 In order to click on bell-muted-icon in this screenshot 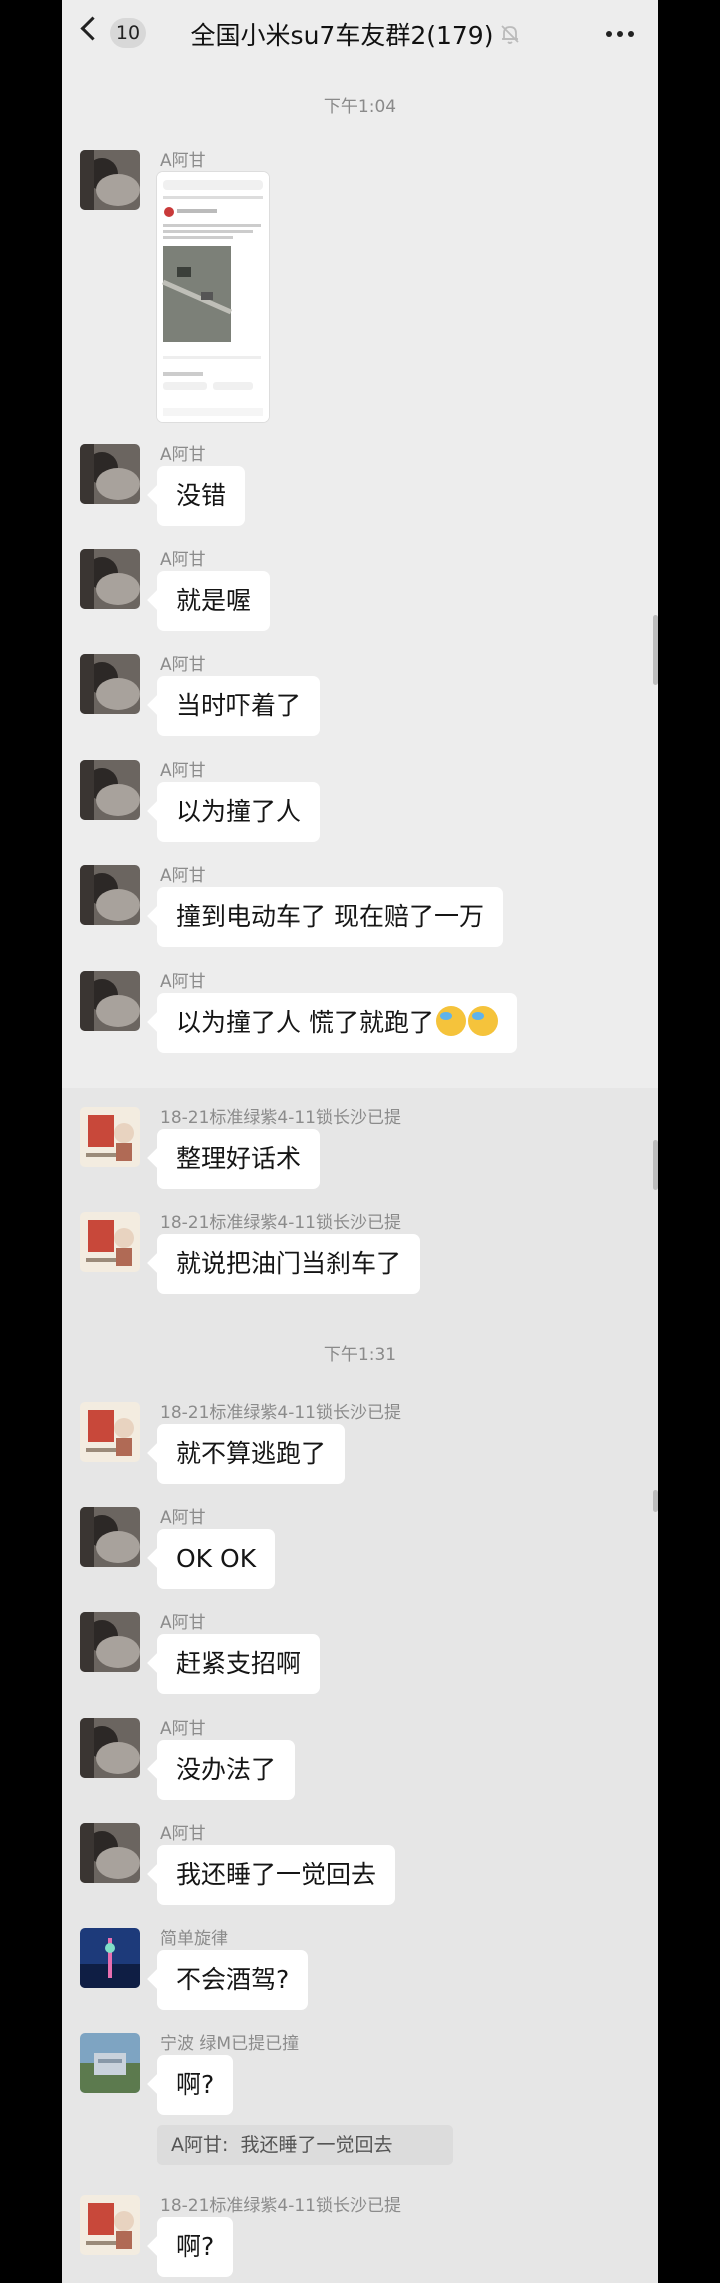, I will do `click(510, 34)`.